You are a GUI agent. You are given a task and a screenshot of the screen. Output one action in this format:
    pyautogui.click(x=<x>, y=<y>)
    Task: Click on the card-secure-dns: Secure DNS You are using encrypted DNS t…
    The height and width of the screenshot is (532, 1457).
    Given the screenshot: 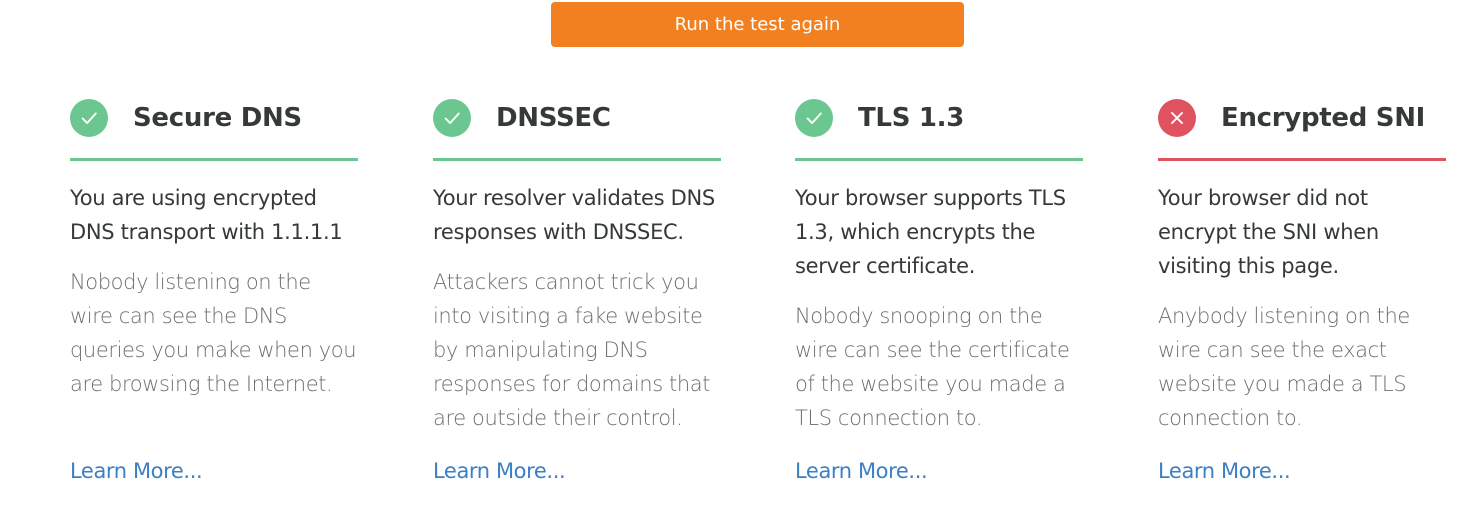 What is the action you would take?
    pyautogui.click(x=214, y=247)
    